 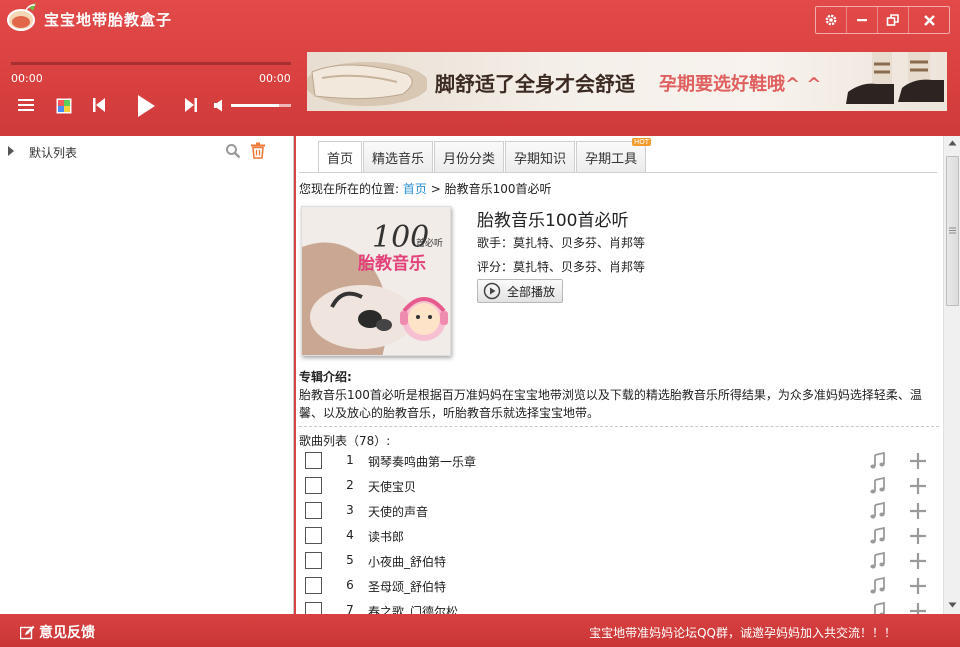 I want to click on tab-label: 首页, so click(x=340, y=159).